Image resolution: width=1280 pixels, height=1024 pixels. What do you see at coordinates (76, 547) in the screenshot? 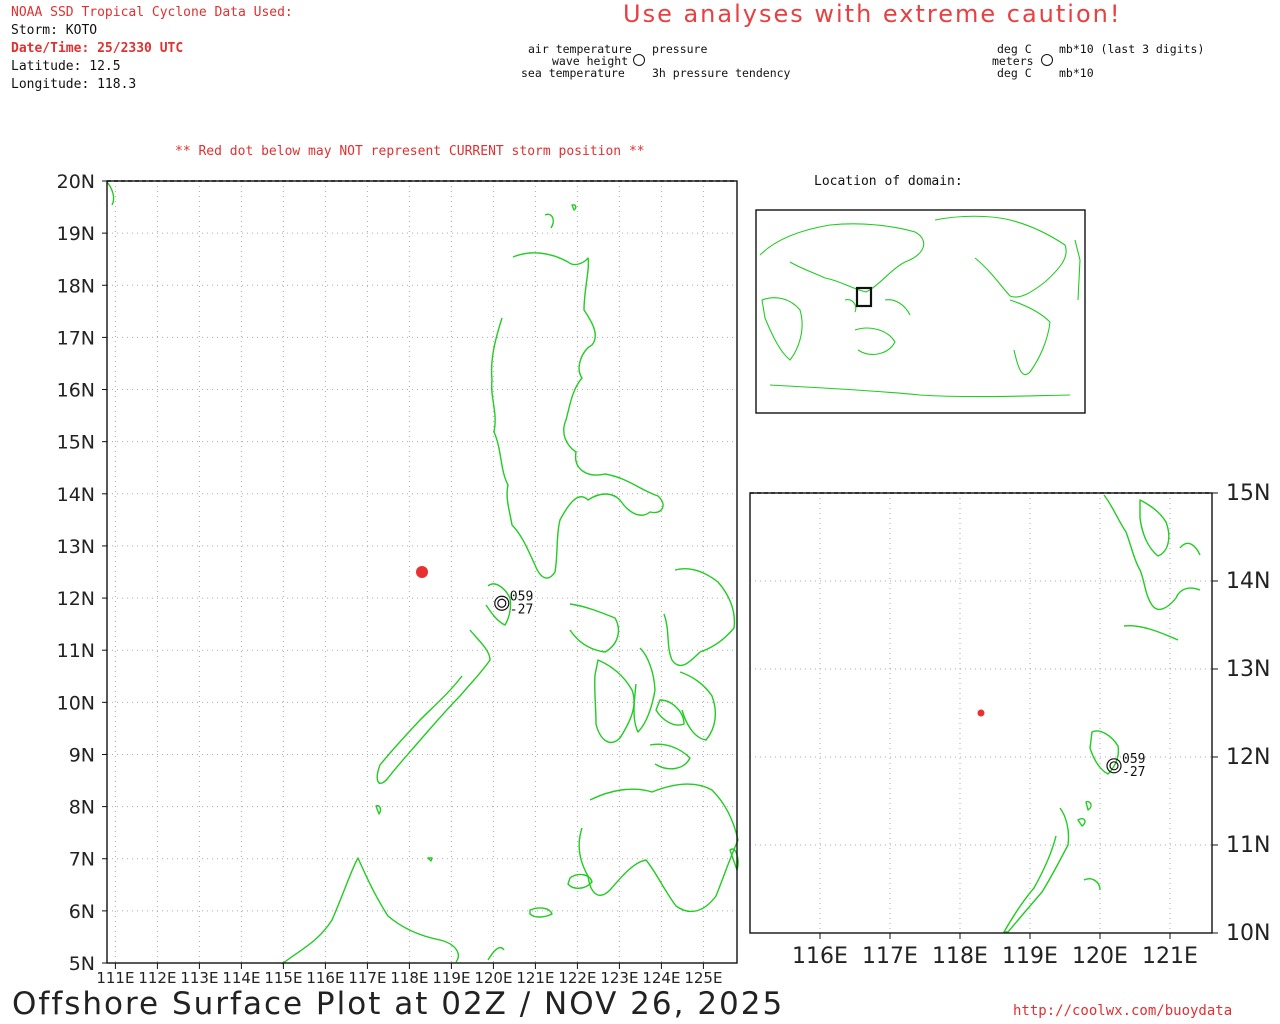
I see `main-lat-label: 13N` at bounding box center [76, 547].